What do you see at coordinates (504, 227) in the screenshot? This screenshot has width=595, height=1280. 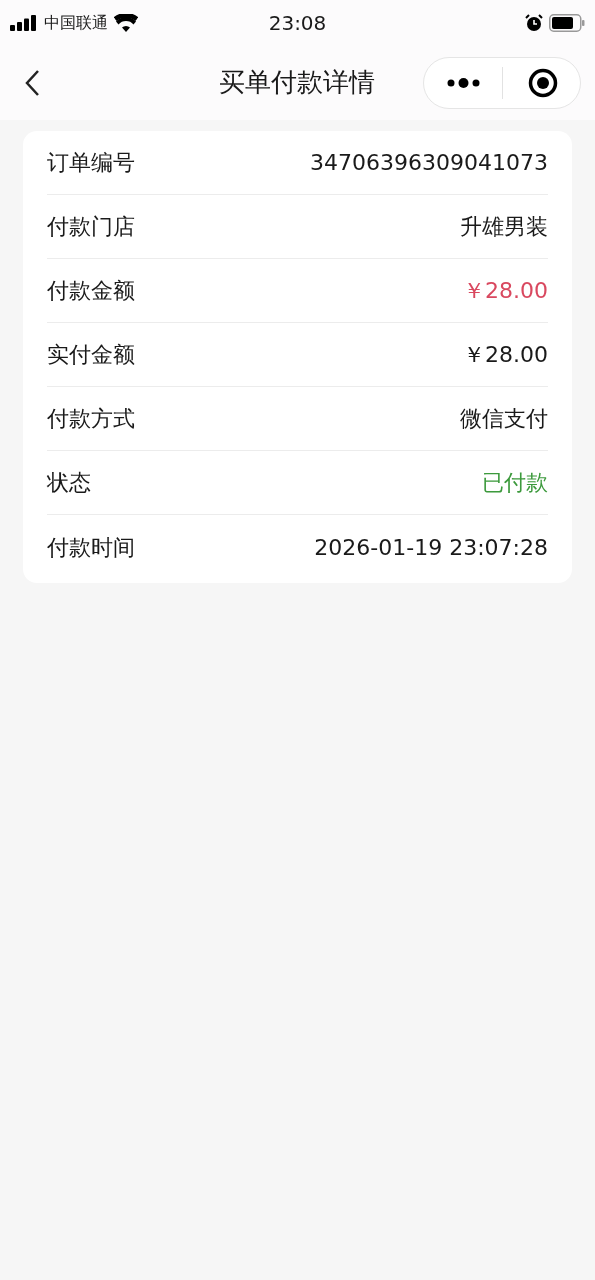 I see `field-value: 升雄男装` at bounding box center [504, 227].